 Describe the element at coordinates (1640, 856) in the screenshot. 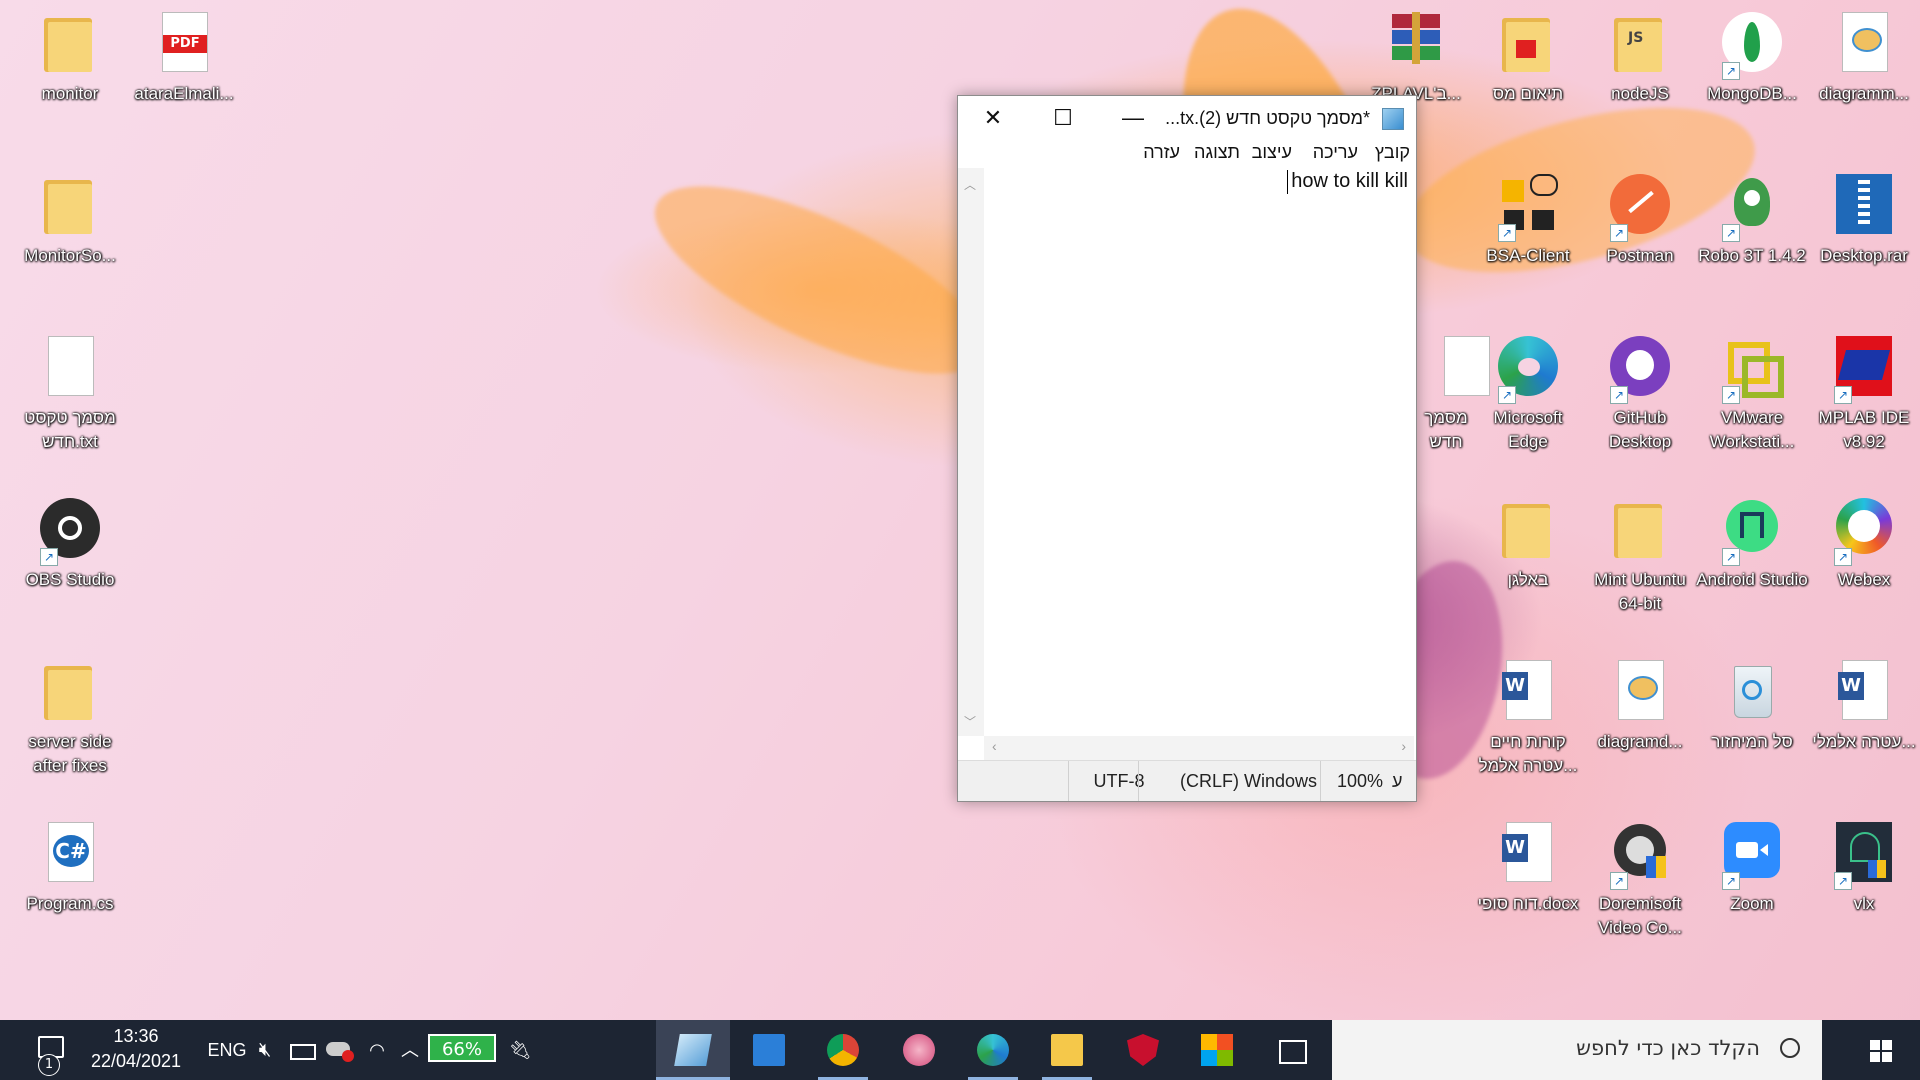

I see `film-reel-icon: ↗` at that location.